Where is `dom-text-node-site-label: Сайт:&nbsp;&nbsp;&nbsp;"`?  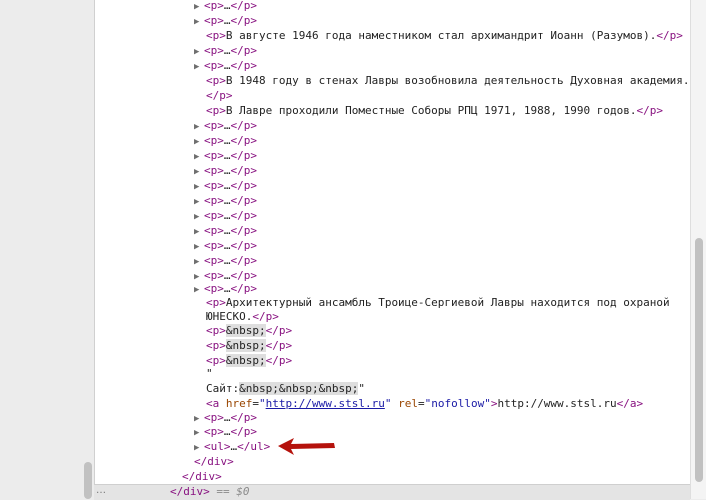
dom-text-node-site-label: Сайт:&nbsp;&nbsp;&nbsp;" is located at coordinates (285, 388).